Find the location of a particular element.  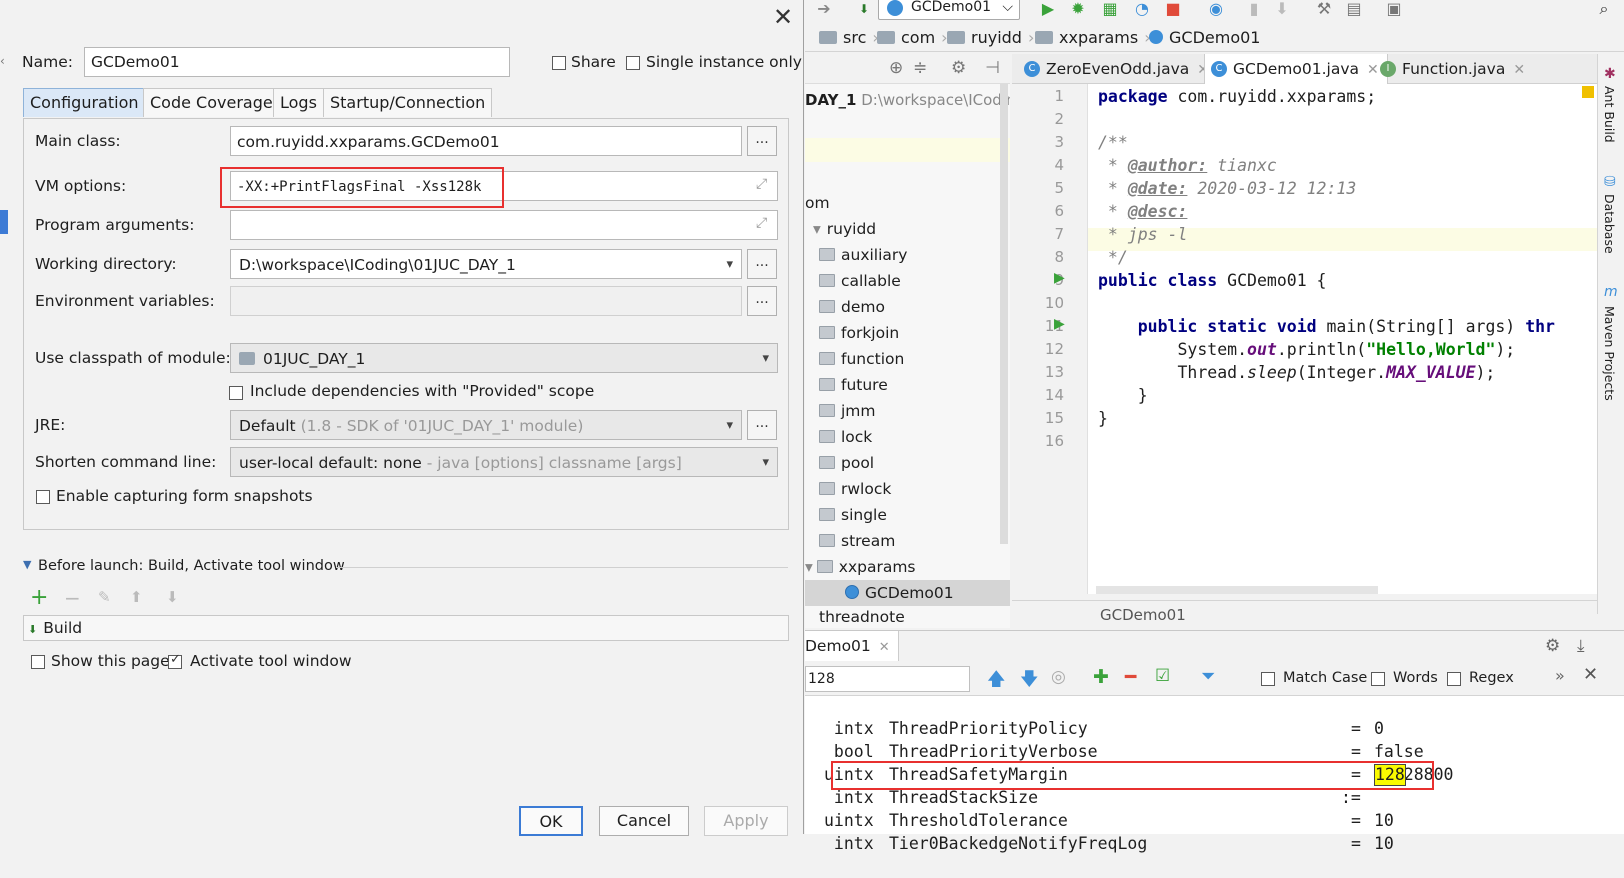

vcs-commit-icon: ▮ is located at coordinates (1254, 10).